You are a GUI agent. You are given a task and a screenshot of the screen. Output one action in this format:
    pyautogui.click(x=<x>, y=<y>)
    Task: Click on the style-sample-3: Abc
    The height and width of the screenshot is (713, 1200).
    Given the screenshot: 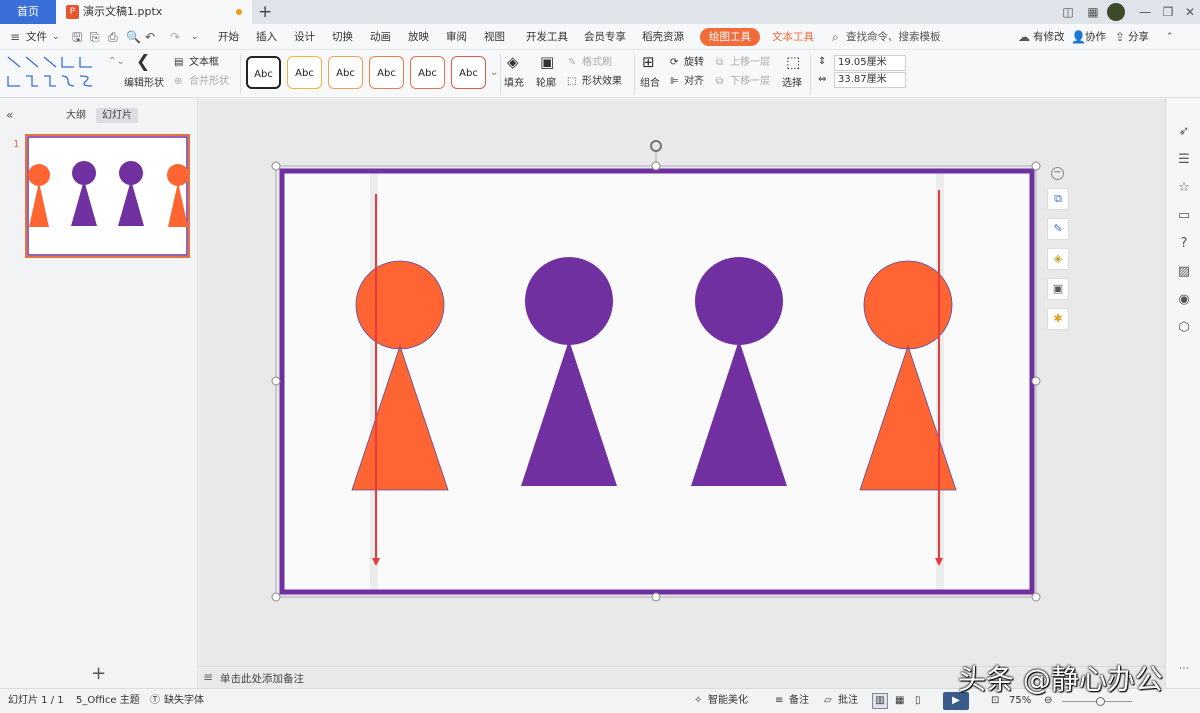 What is the action you would take?
    pyautogui.click(x=345, y=72)
    